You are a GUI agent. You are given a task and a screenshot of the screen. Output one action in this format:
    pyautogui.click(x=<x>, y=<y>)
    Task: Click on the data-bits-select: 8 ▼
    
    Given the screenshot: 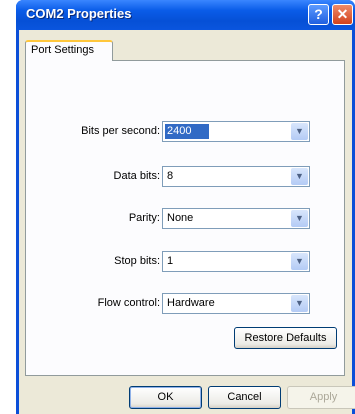 What is the action you would take?
    pyautogui.click(x=236, y=176)
    